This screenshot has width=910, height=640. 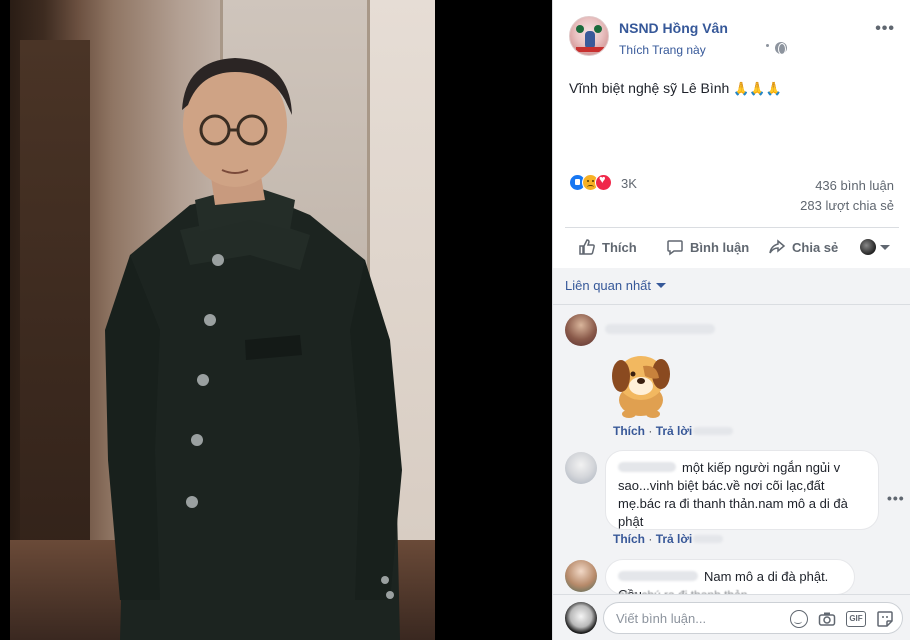 I want to click on comment-composer: Viết bình luận... GIF, so click(x=731, y=617).